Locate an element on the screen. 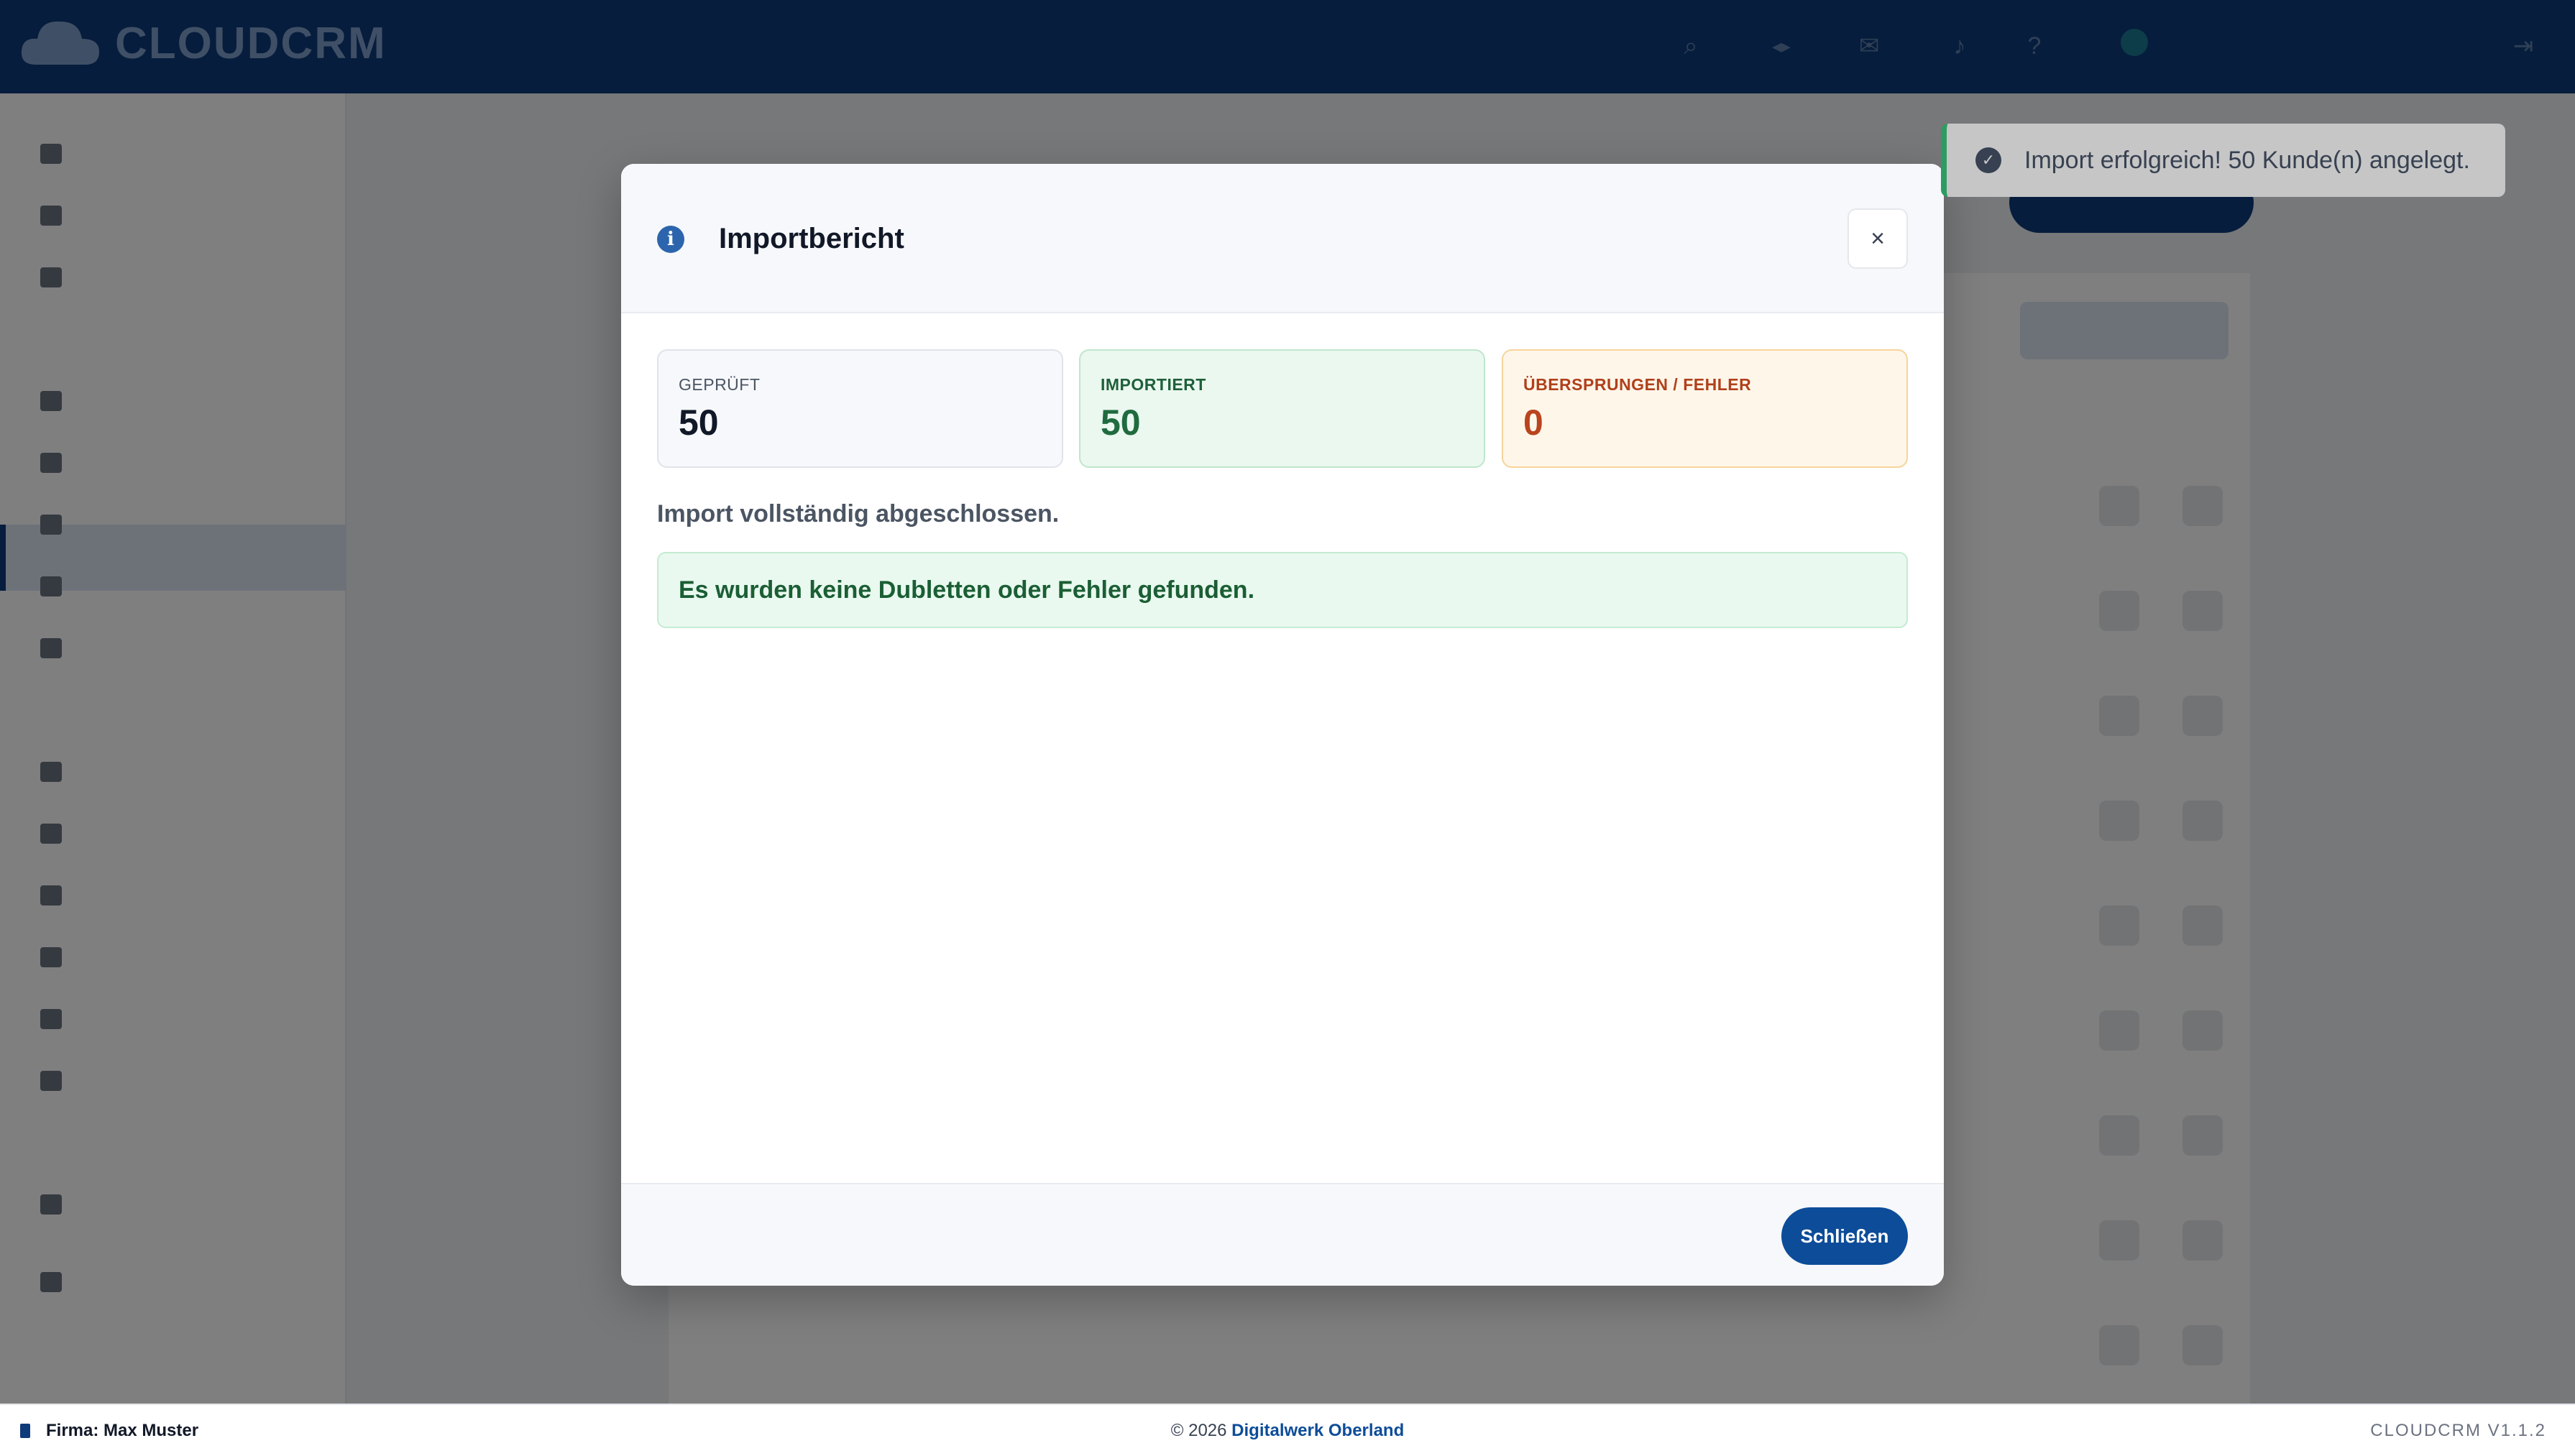  stat-label-imported: IMPORTIERT is located at coordinates (1153, 384).